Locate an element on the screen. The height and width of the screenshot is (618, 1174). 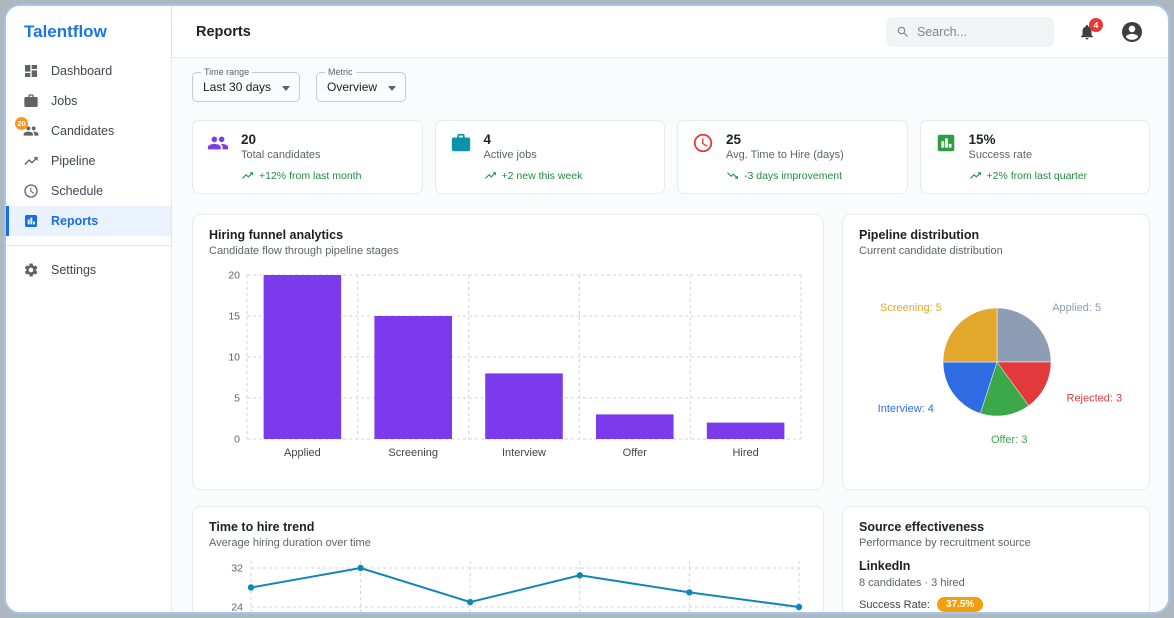
card-subtitle: Average hiring duration over time is located at coordinates (290, 543).